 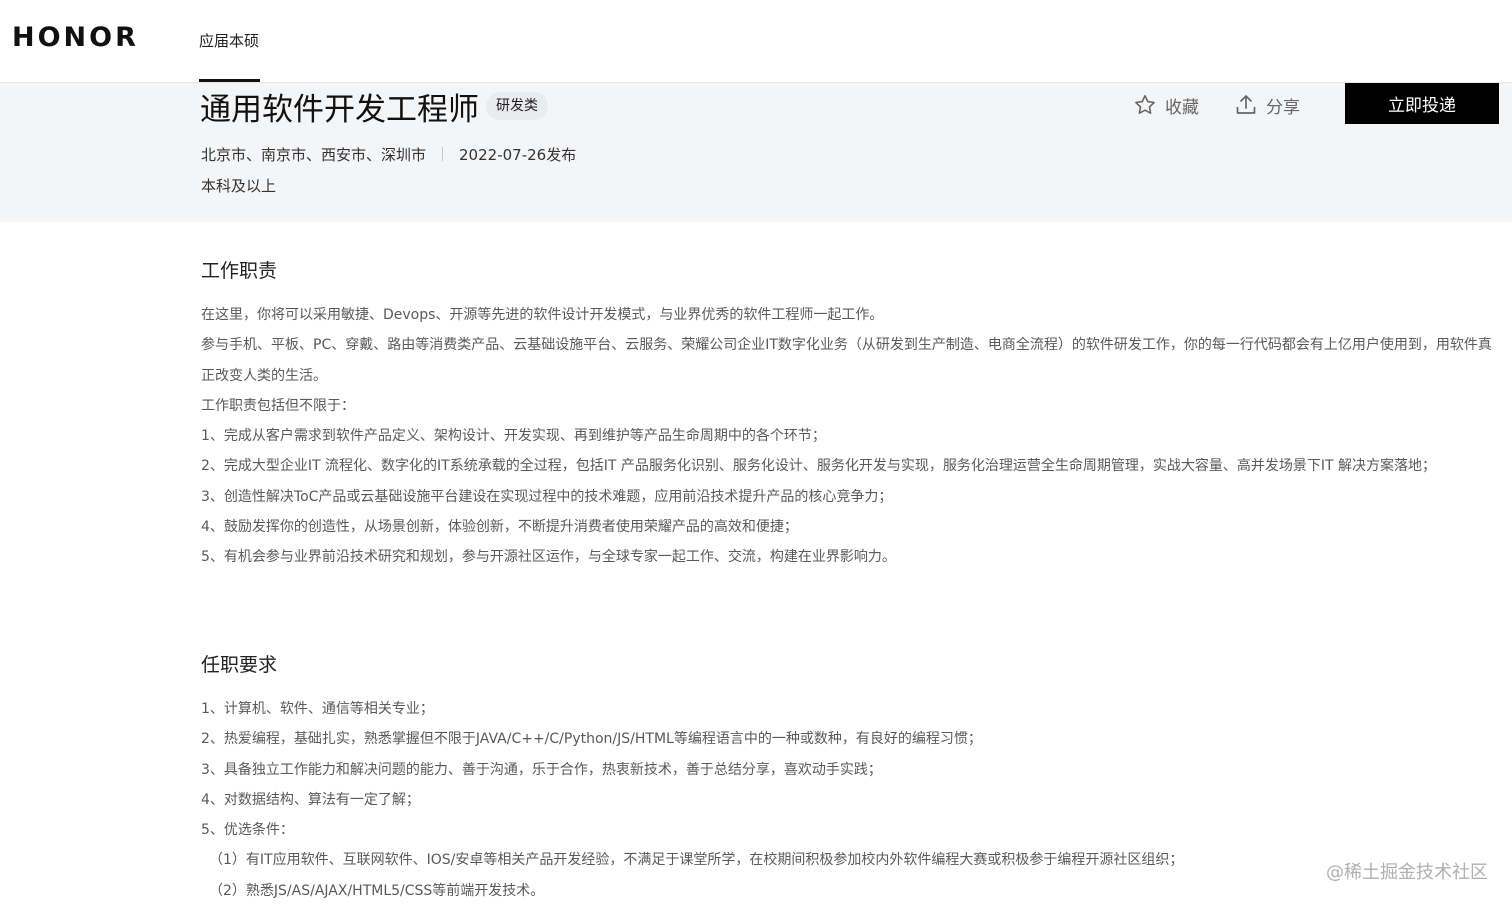 What do you see at coordinates (239, 271) in the screenshot?
I see `section-title-responsibilities: 工作职责` at bounding box center [239, 271].